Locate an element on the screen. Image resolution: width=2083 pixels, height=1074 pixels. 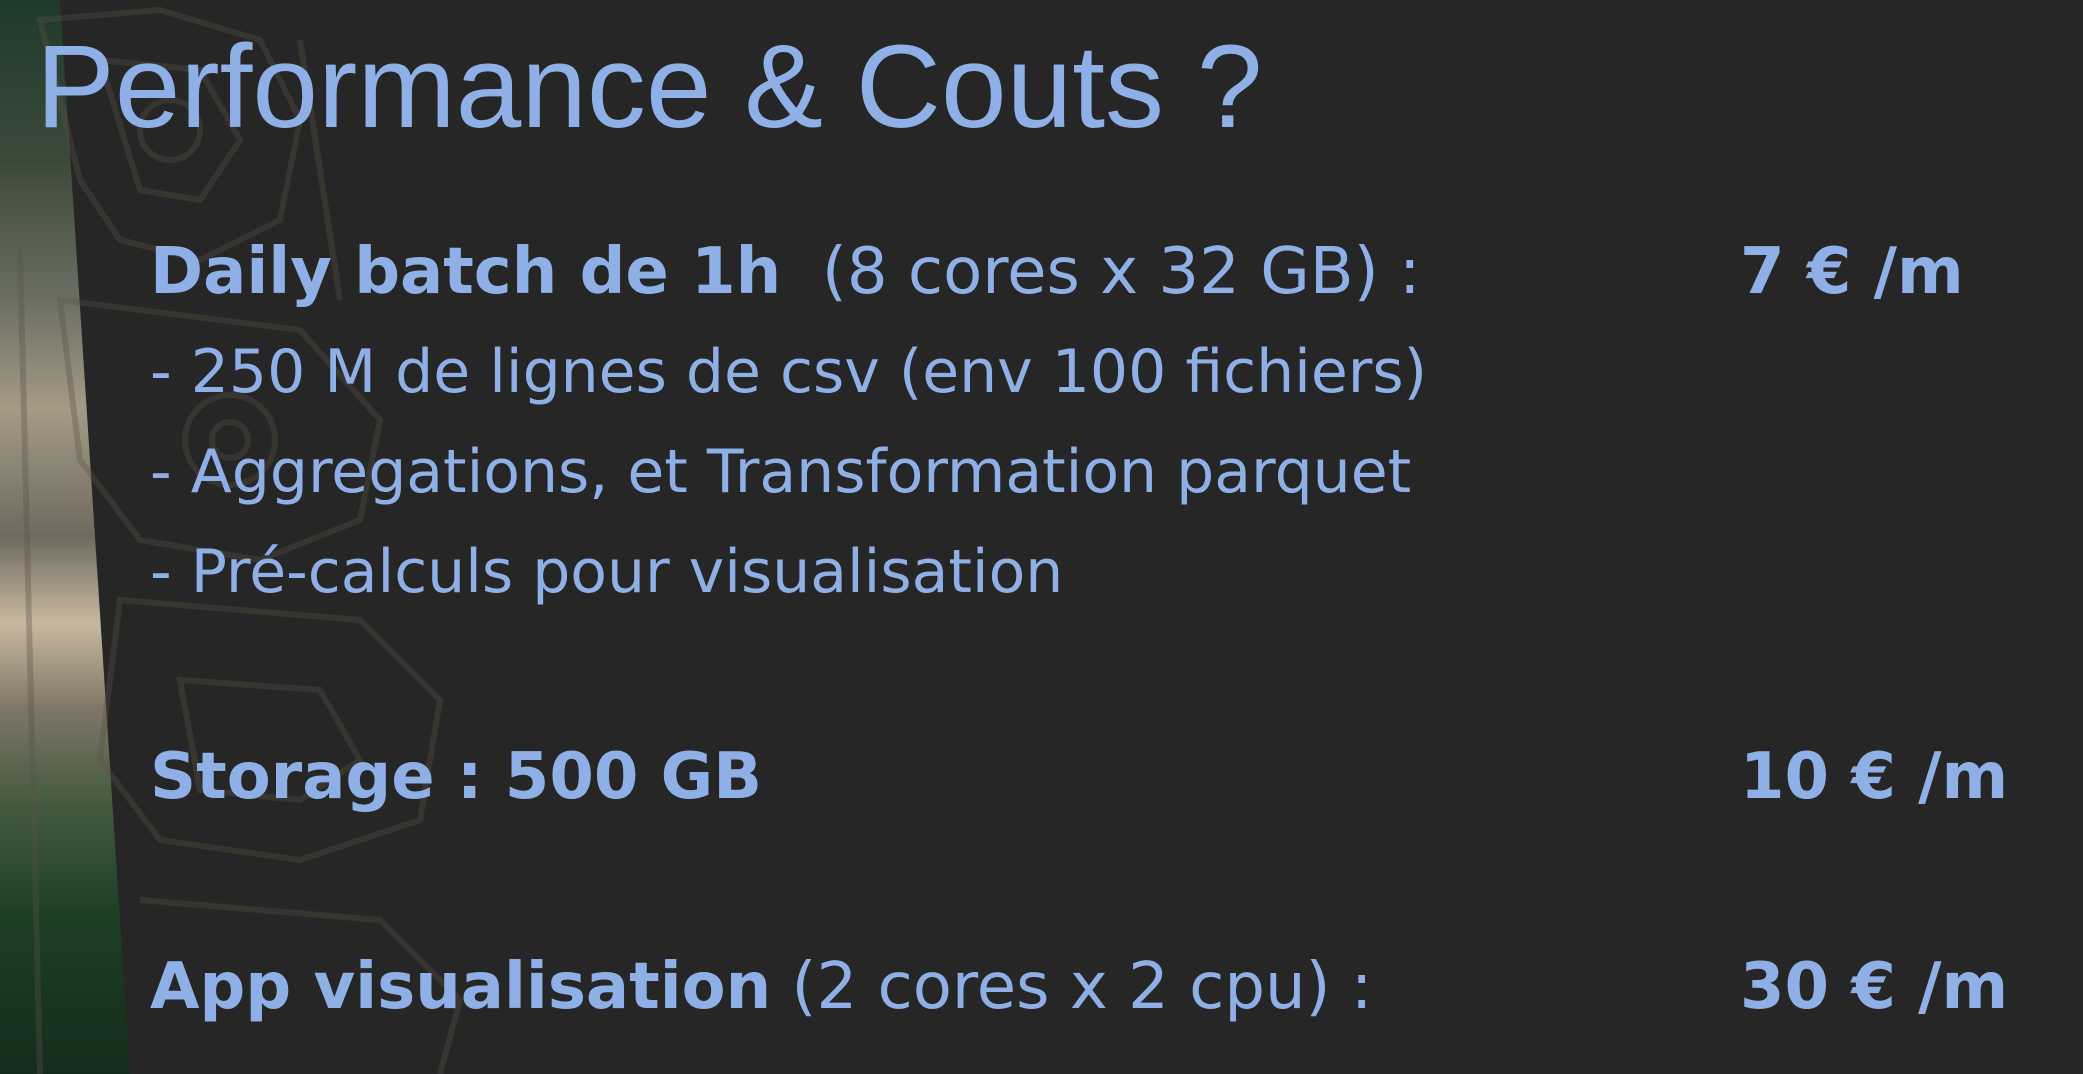
slide-title: Performance & Couts ? is located at coordinates (649, 87).